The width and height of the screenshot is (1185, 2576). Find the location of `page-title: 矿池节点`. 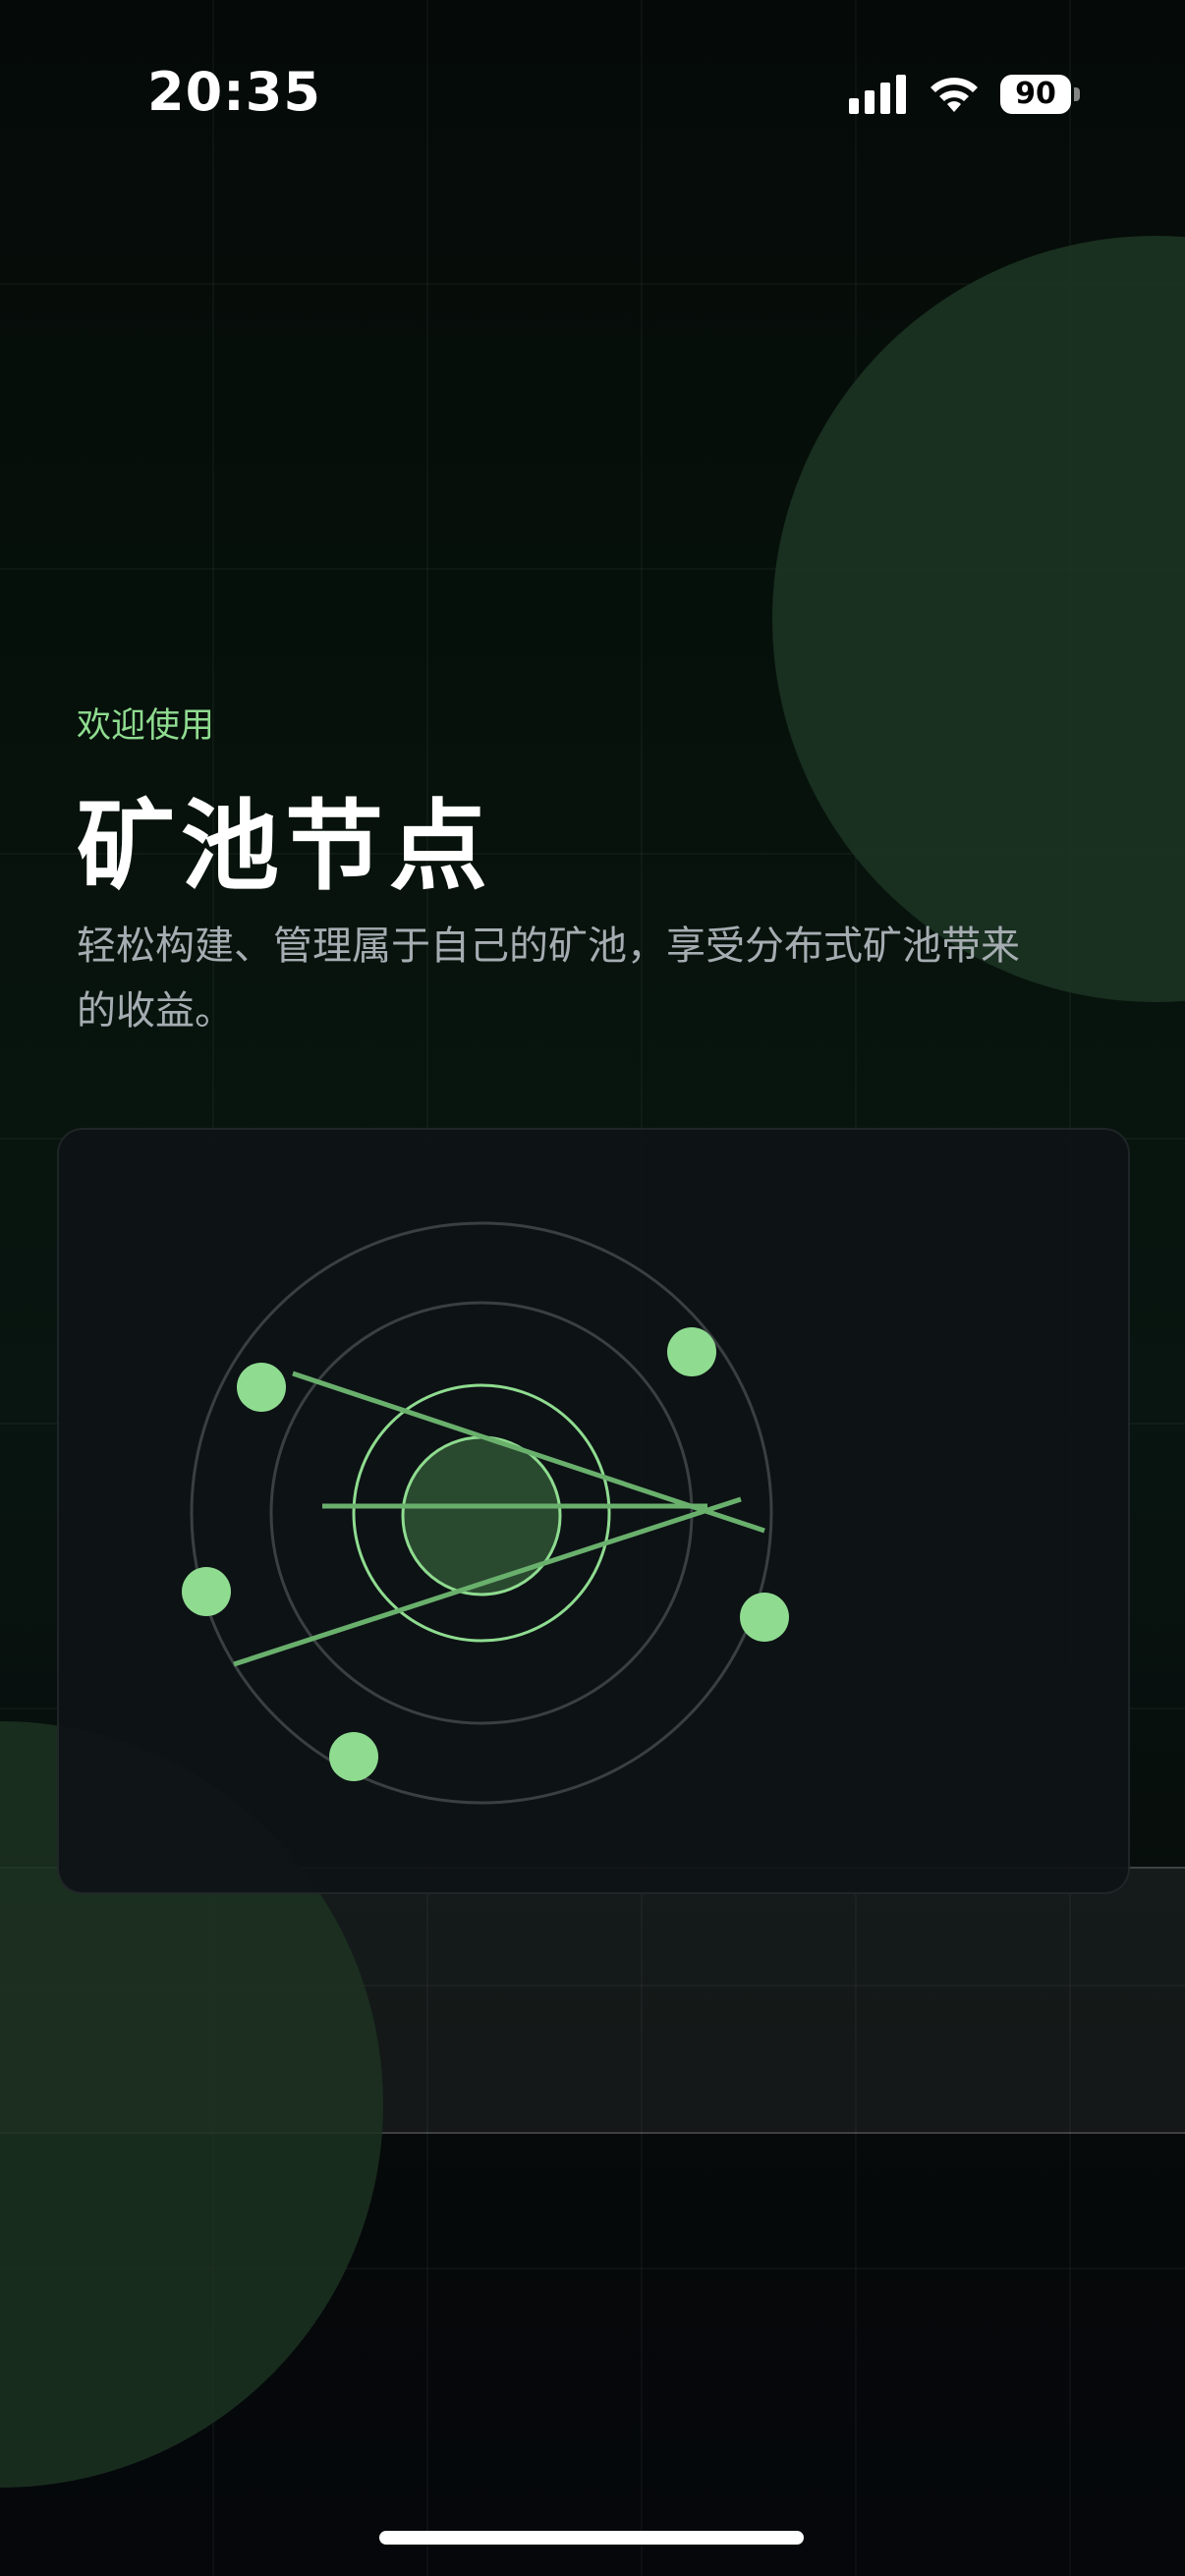

page-title: 矿池节点 is located at coordinates (285, 846).